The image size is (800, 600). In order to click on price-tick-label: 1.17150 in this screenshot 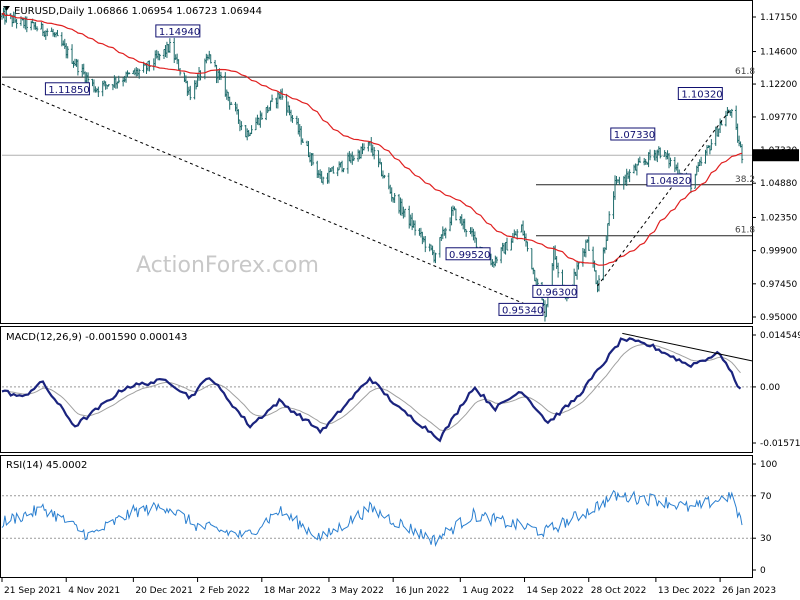, I will do `click(778, 18)`.